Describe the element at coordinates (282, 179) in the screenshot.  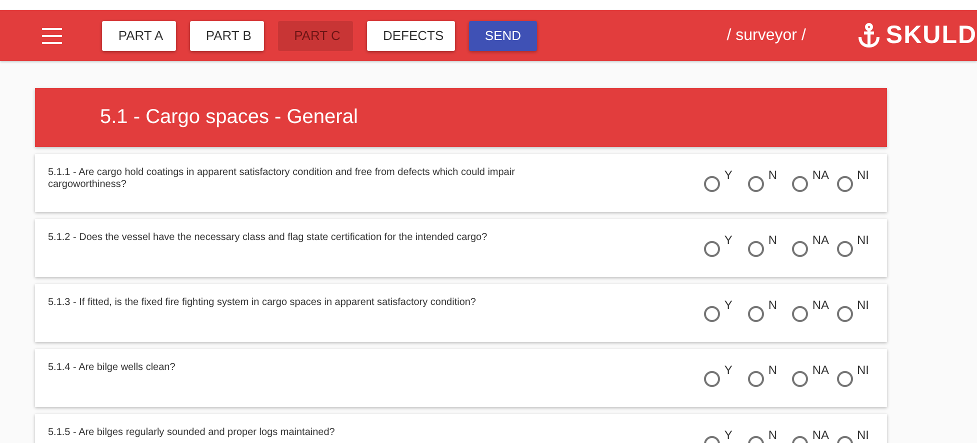
I see `question-text: 5.1.1 - Are cargo hold coatings in apparent satisfactory condition and free from defects which could impair cargoworthiness?` at that location.